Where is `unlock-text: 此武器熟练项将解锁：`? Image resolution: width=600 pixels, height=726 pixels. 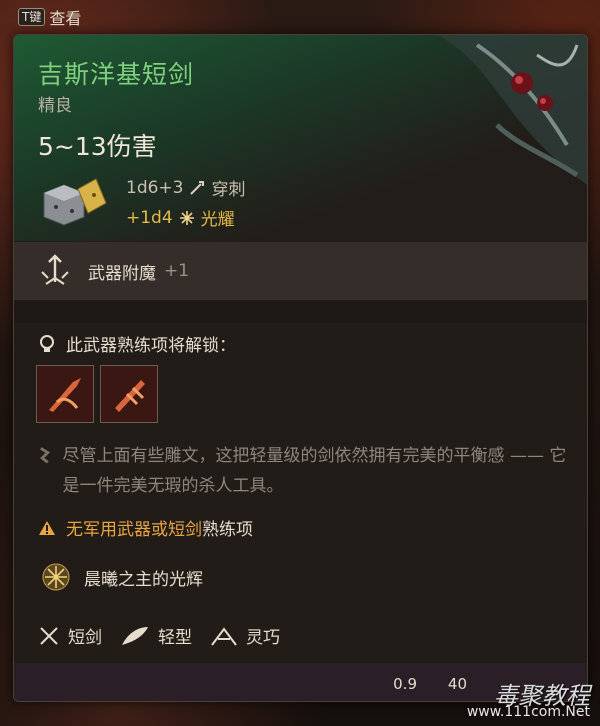
unlock-text: 此武器熟练项将解锁： is located at coordinates (151, 346).